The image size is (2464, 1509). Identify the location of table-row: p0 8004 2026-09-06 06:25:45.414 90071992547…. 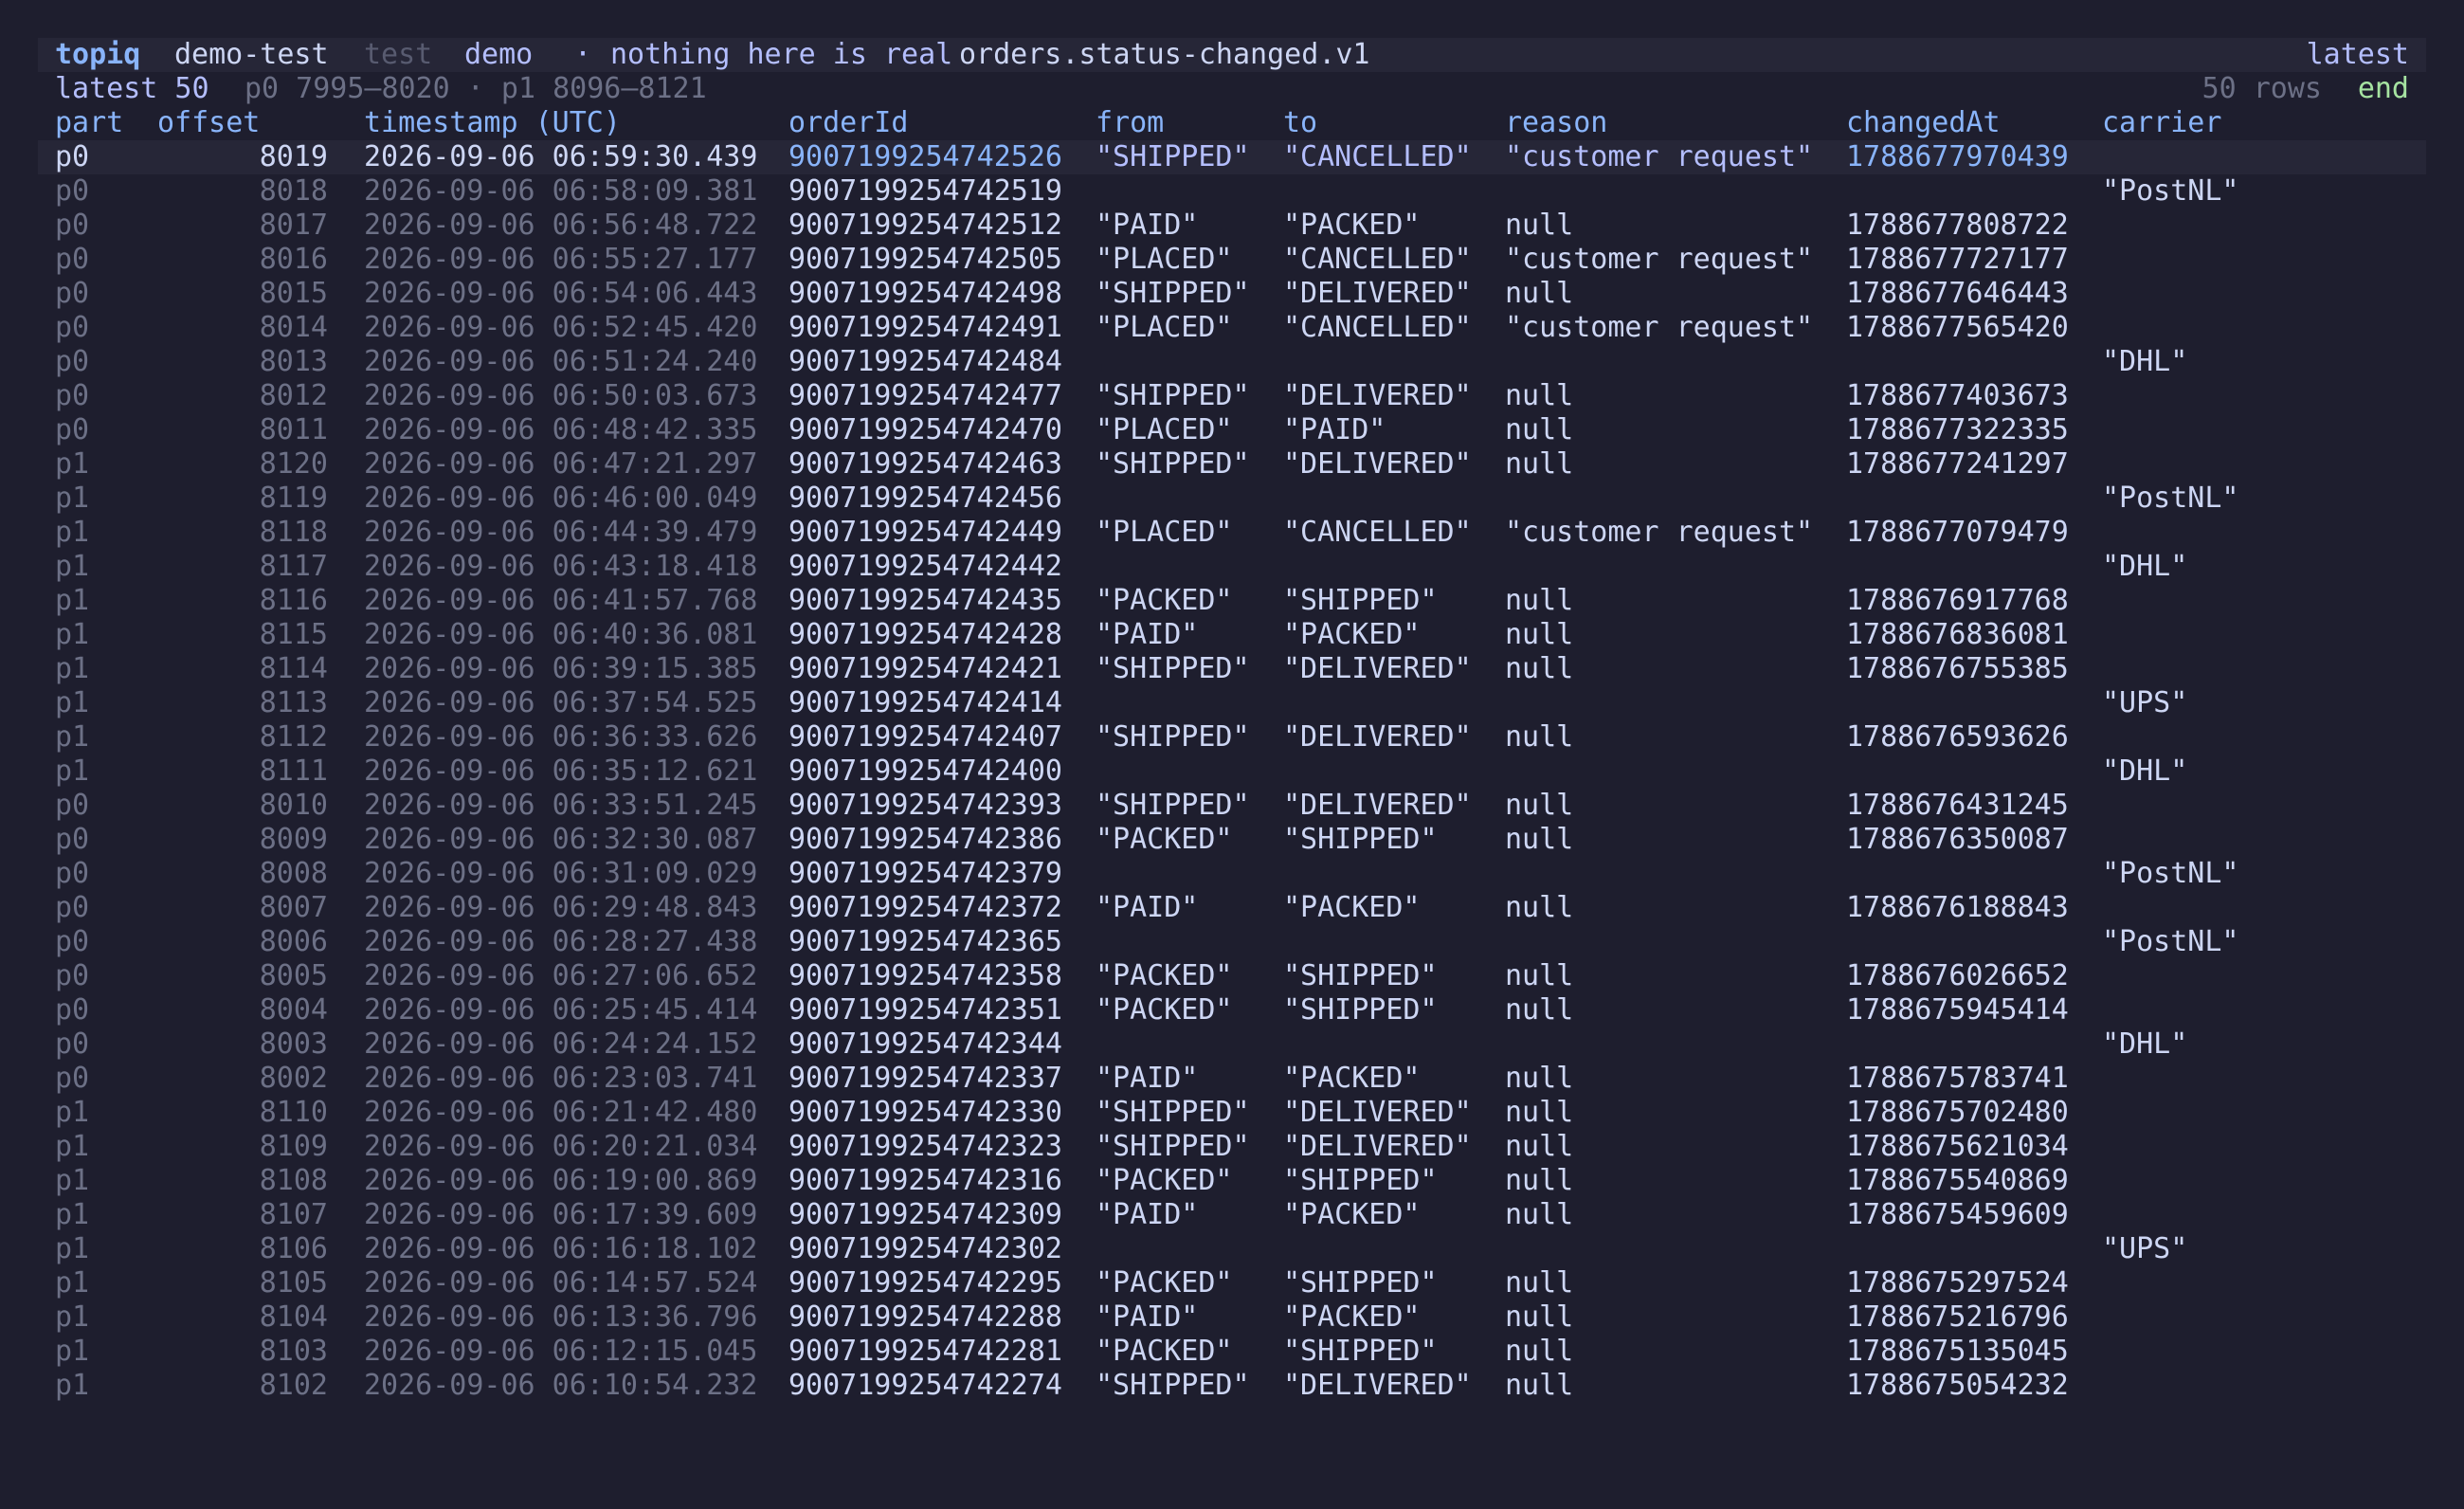
(1232, 1010).